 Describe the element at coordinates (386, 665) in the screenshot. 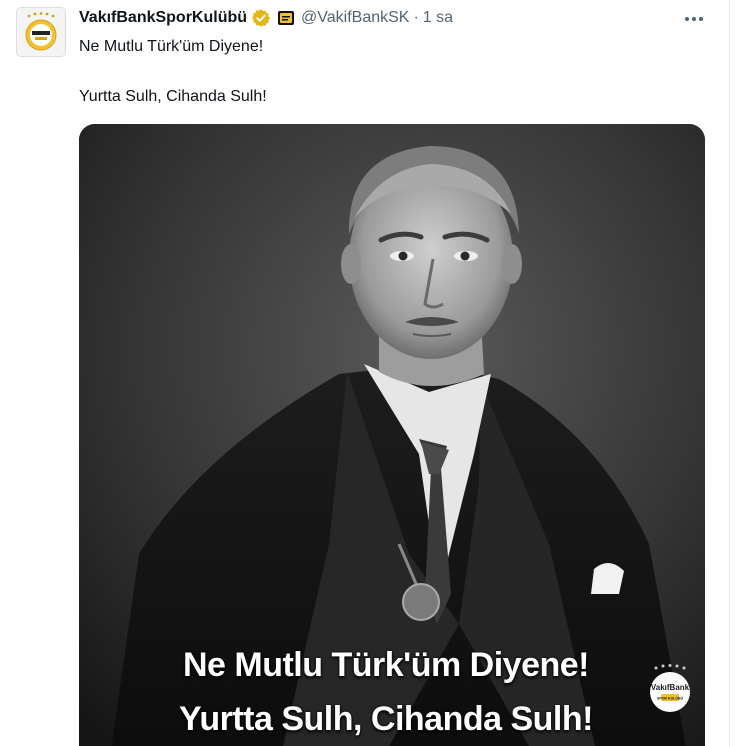

I see `image-caption-line: Ne Mutlu Türk'üm Diyene!` at that location.